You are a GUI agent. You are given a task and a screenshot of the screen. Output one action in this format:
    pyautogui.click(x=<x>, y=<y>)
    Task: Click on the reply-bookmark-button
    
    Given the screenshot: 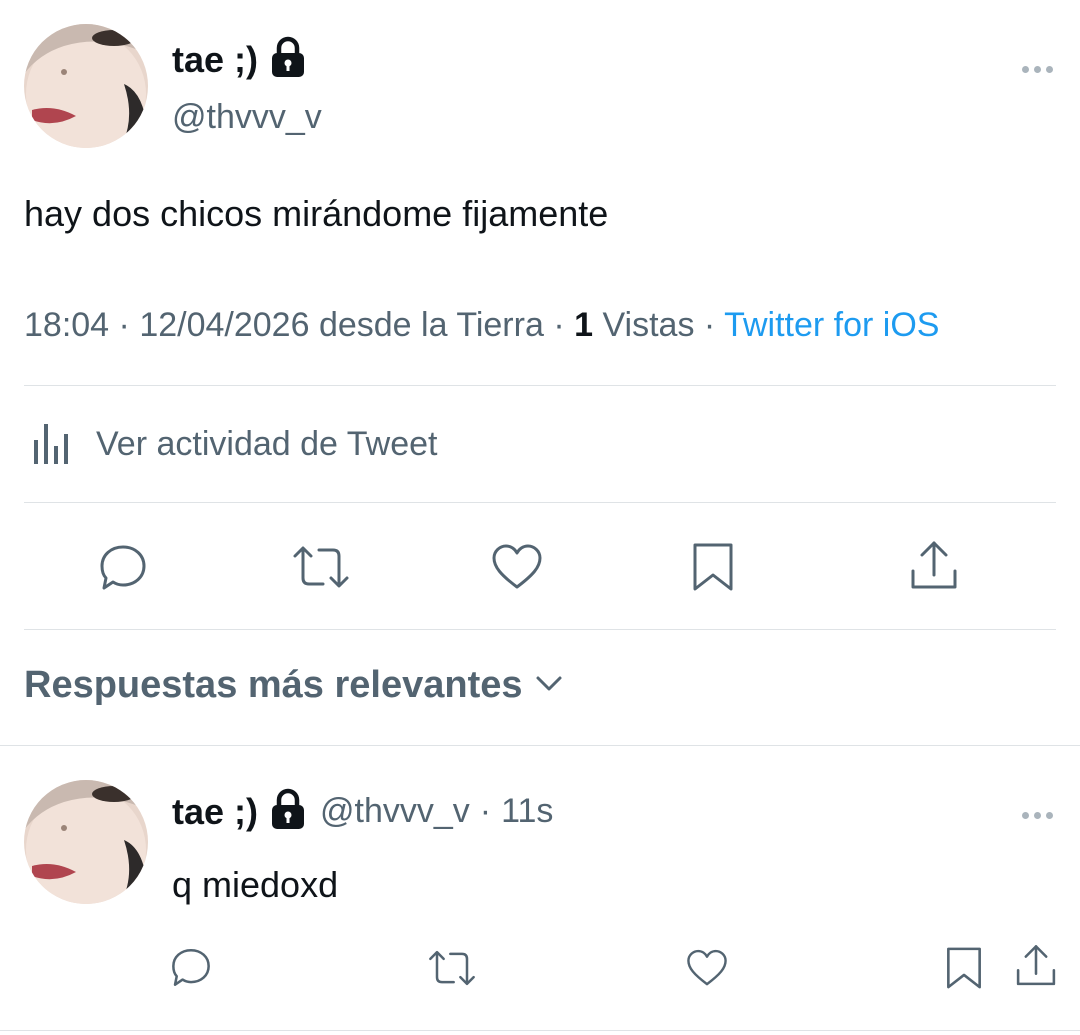 What is the action you would take?
    pyautogui.click(x=964, y=968)
    